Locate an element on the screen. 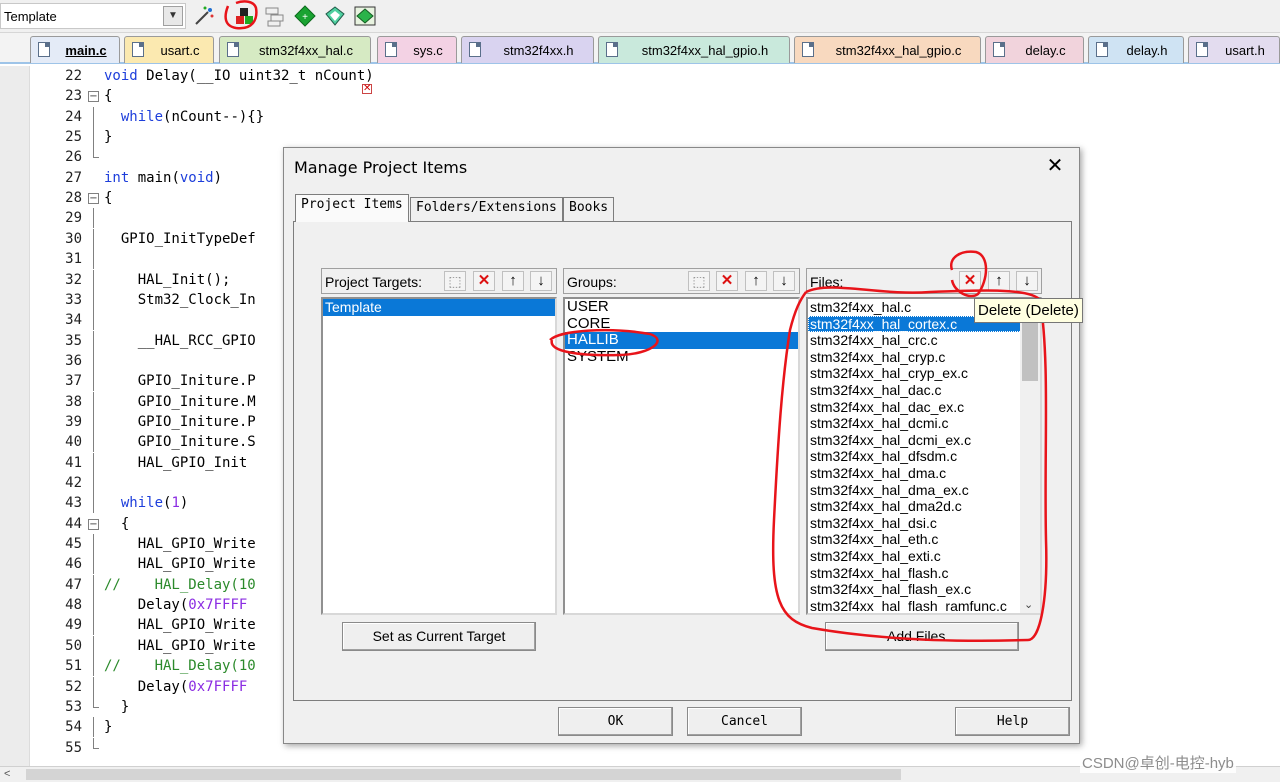 The width and height of the screenshot is (1280, 782). groups-list: USER CORE HALLIB SYSTEM is located at coordinates (681, 456).